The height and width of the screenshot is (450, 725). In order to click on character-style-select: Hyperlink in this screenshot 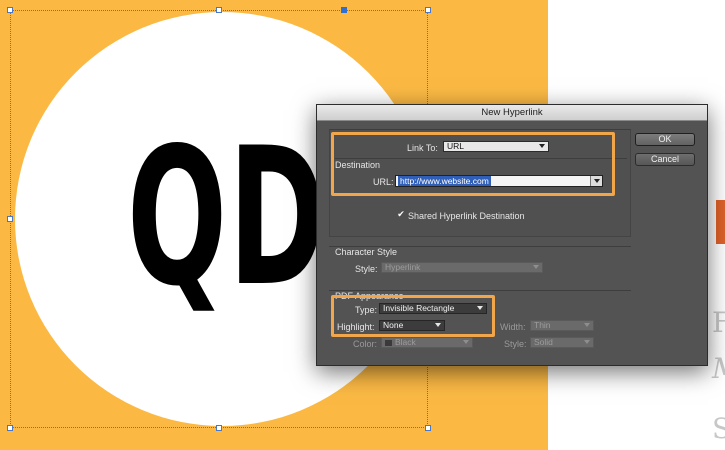, I will do `click(462, 267)`.